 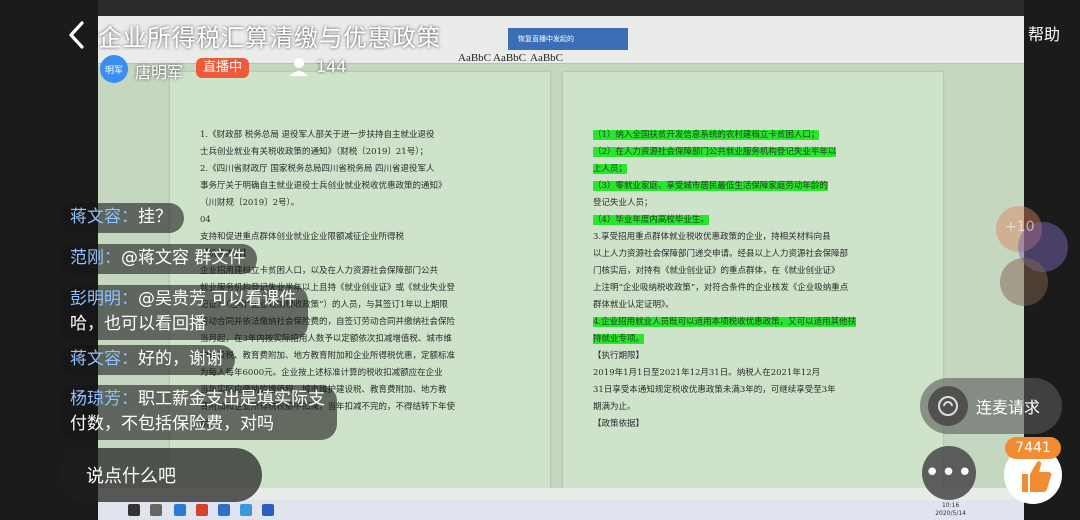 I want to click on help-button: 帮助, so click(x=1044, y=33).